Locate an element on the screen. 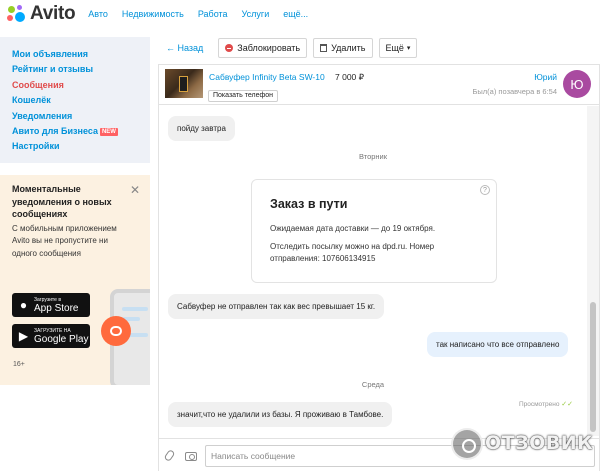 The height and width of the screenshot is (471, 600). message-composer is located at coordinates (379, 454).